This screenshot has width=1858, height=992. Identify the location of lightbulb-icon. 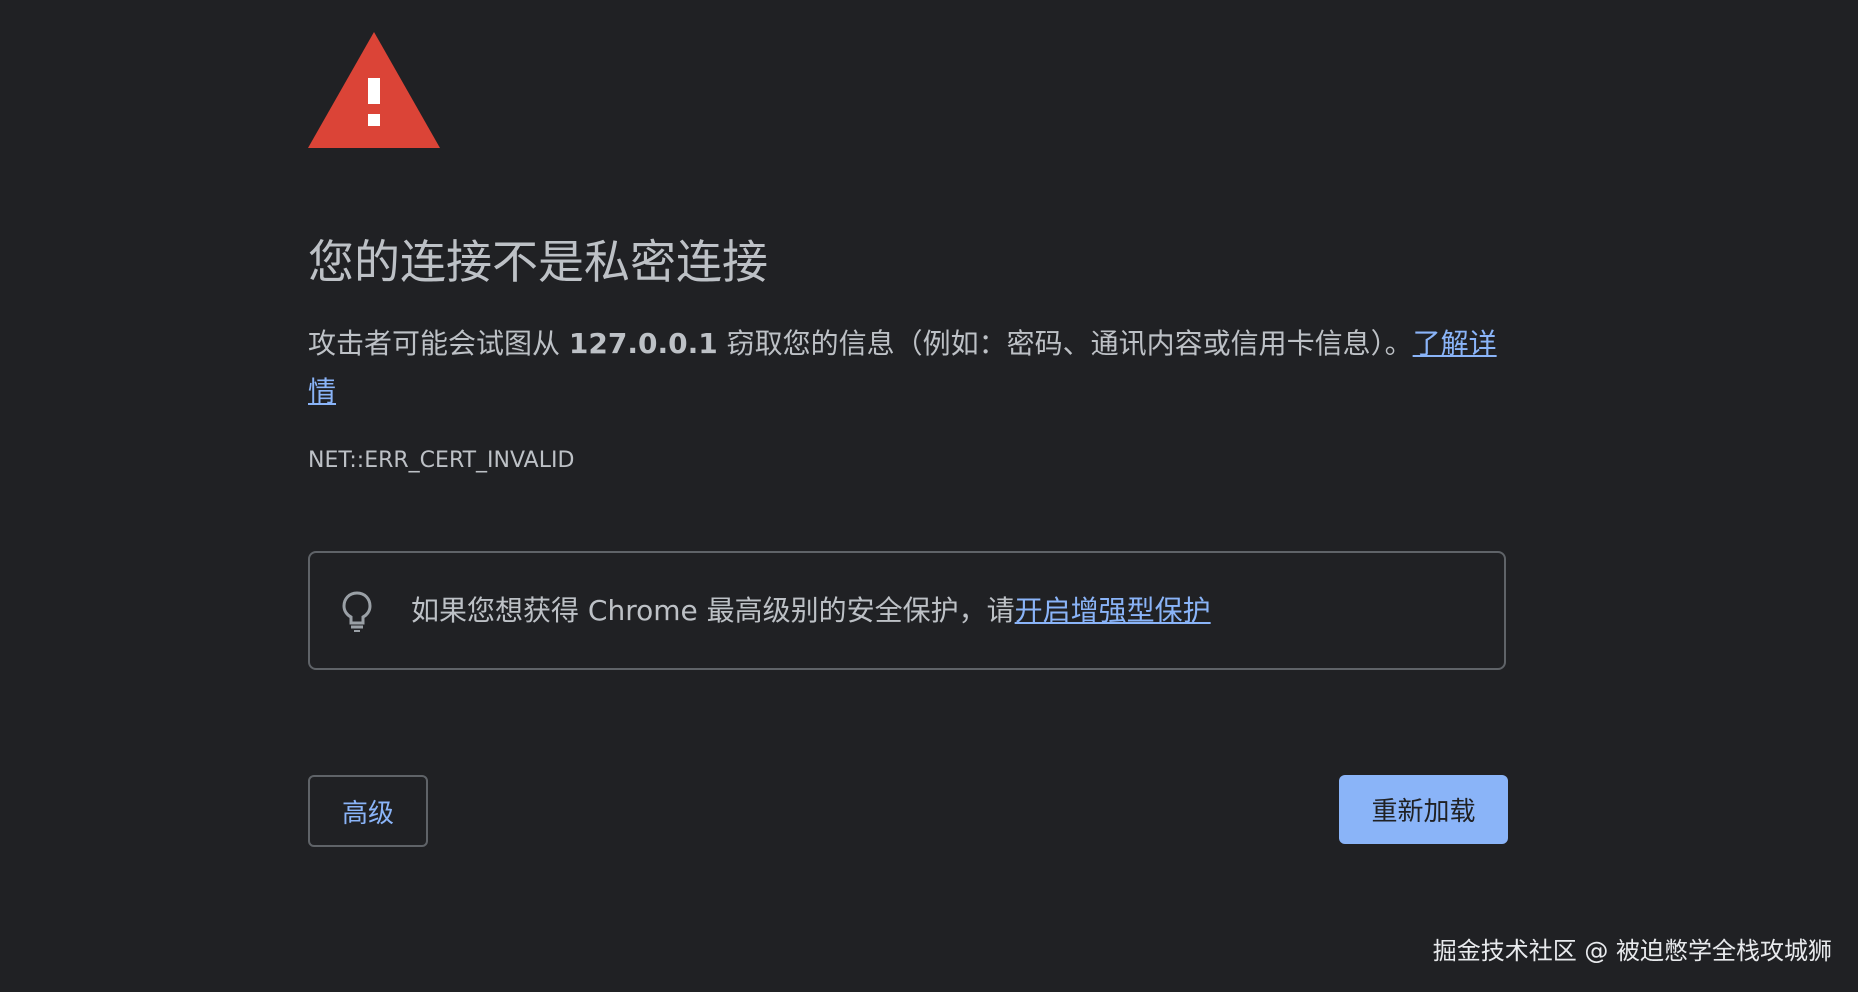
(357, 611).